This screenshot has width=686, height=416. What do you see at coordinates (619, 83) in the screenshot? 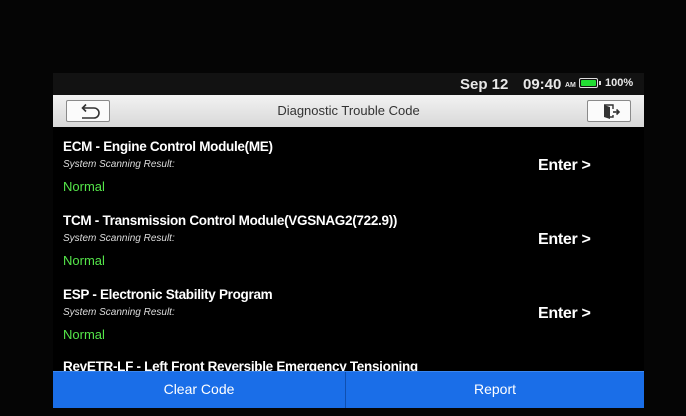
I see `battery-percent: 100%` at bounding box center [619, 83].